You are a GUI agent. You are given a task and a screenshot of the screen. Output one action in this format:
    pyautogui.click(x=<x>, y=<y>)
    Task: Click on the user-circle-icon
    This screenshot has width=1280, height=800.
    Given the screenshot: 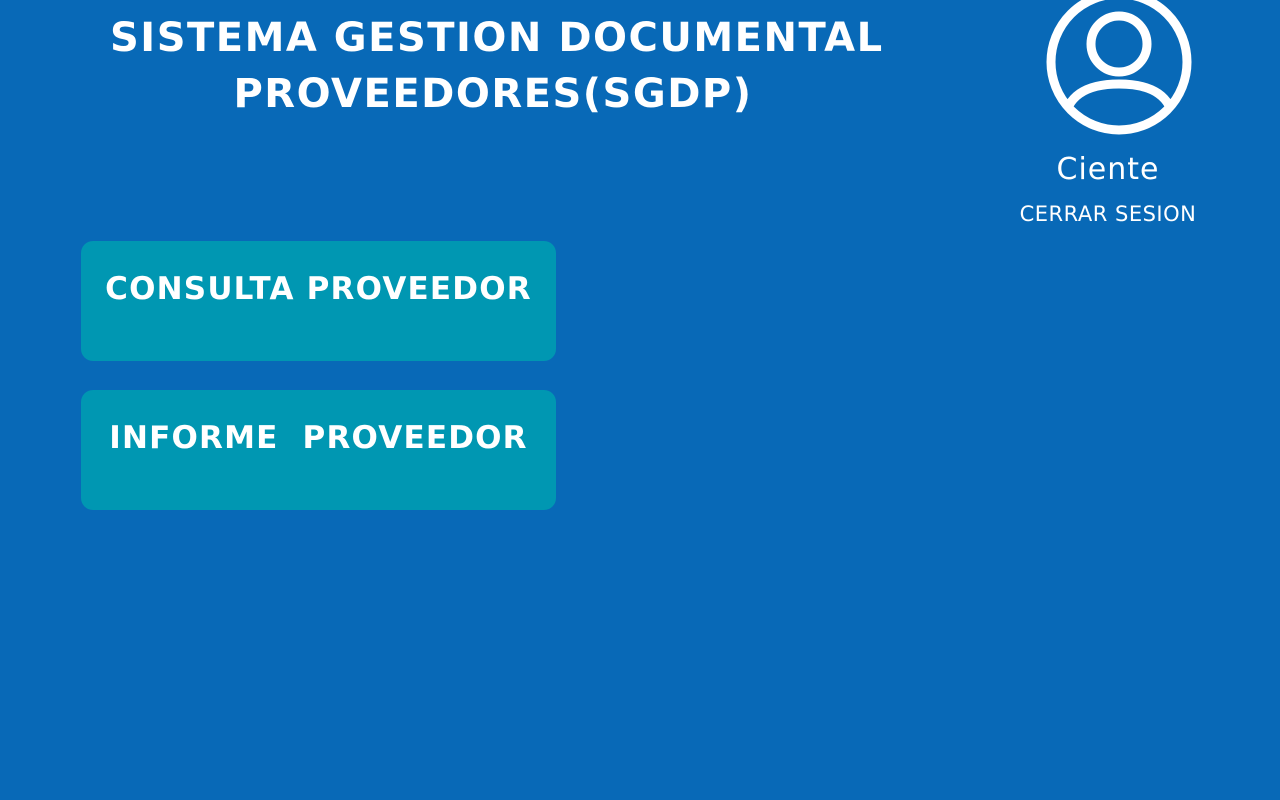 What is the action you would take?
    pyautogui.click(x=1119, y=69)
    